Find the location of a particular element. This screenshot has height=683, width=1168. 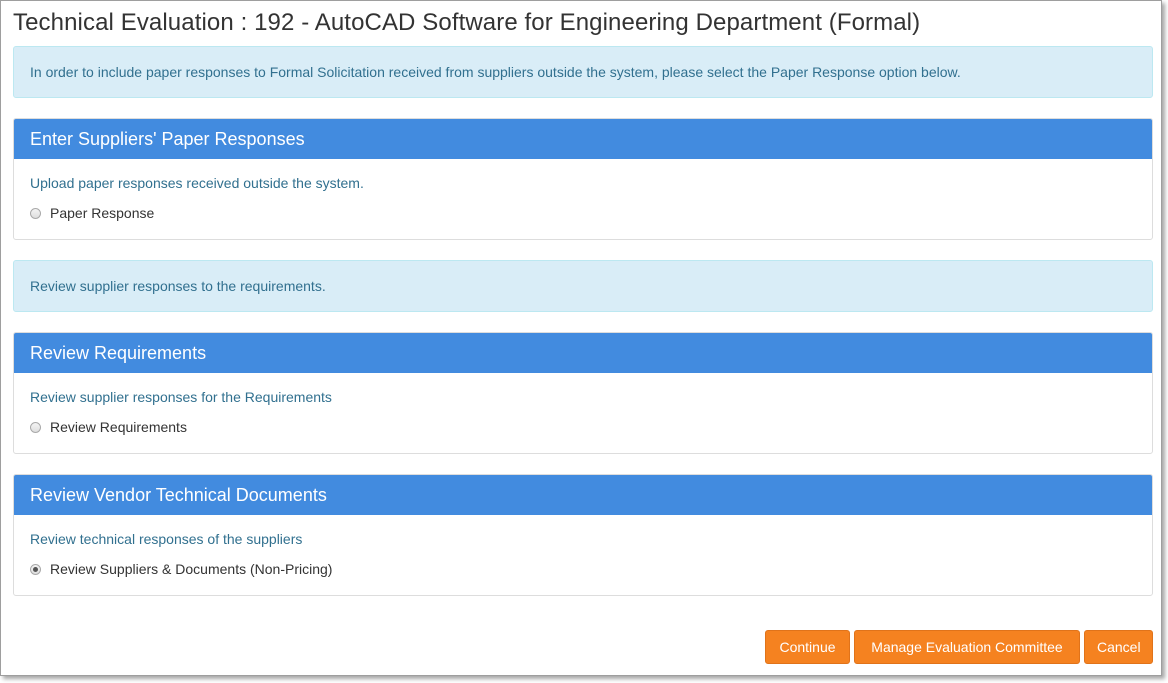

review-suppliers-documents-radio is located at coordinates (35, 569).